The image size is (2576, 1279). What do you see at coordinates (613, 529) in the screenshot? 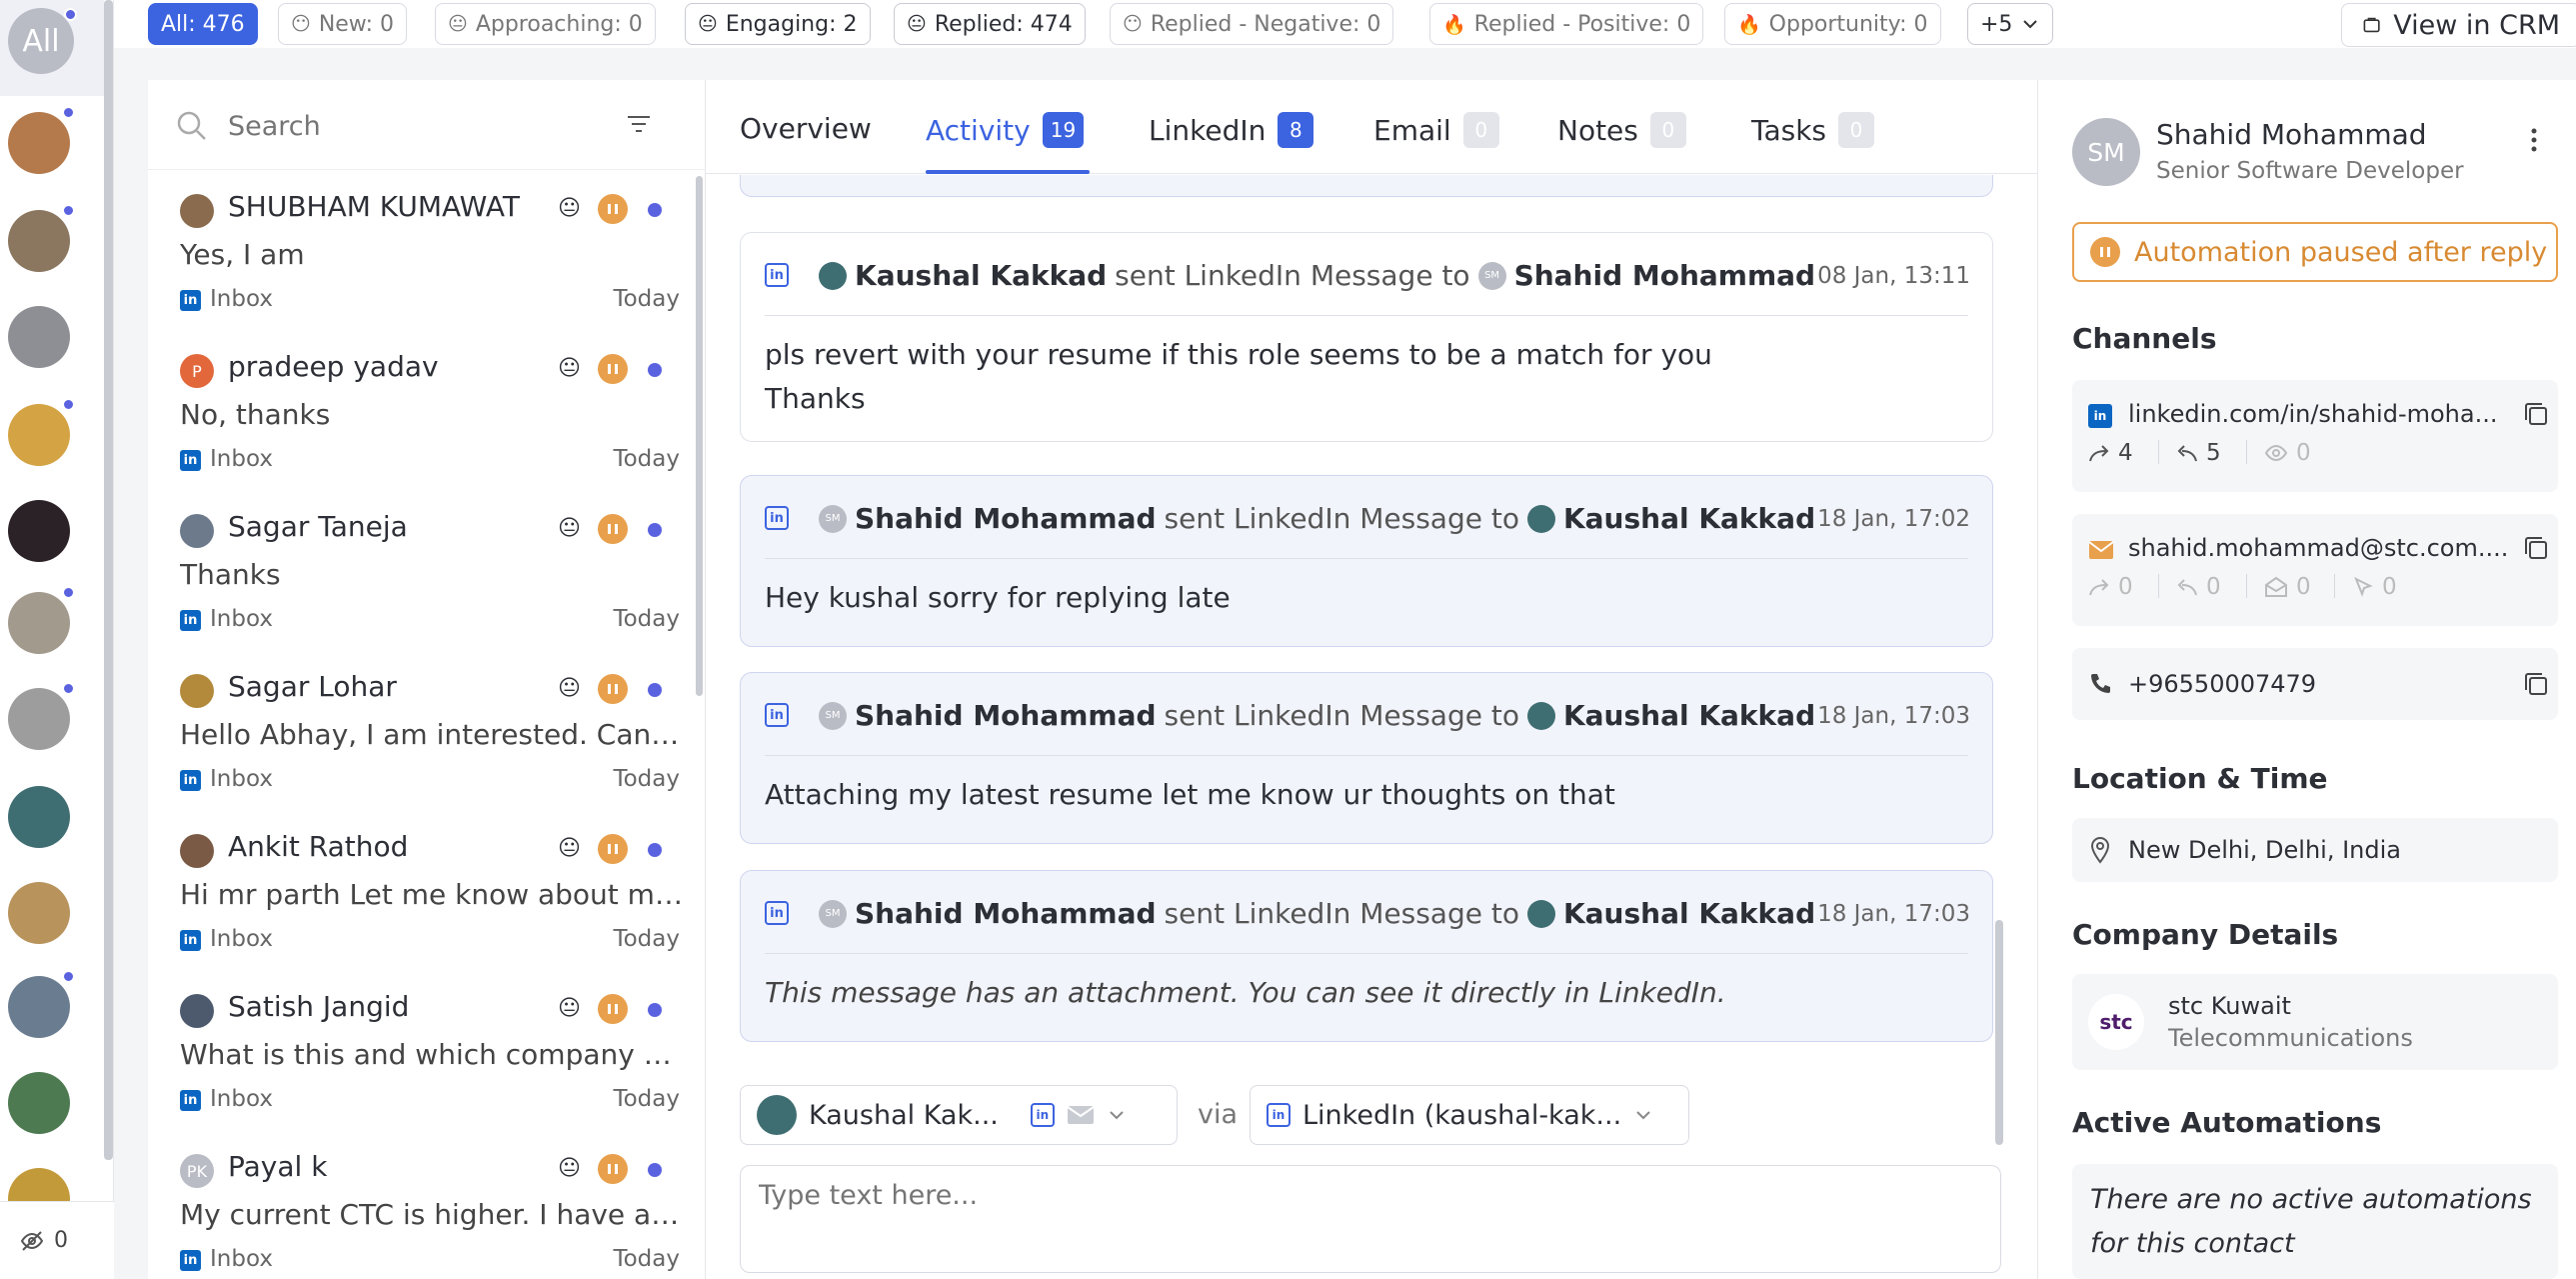
I see `pause-icon` at bounding box center [613, 529].